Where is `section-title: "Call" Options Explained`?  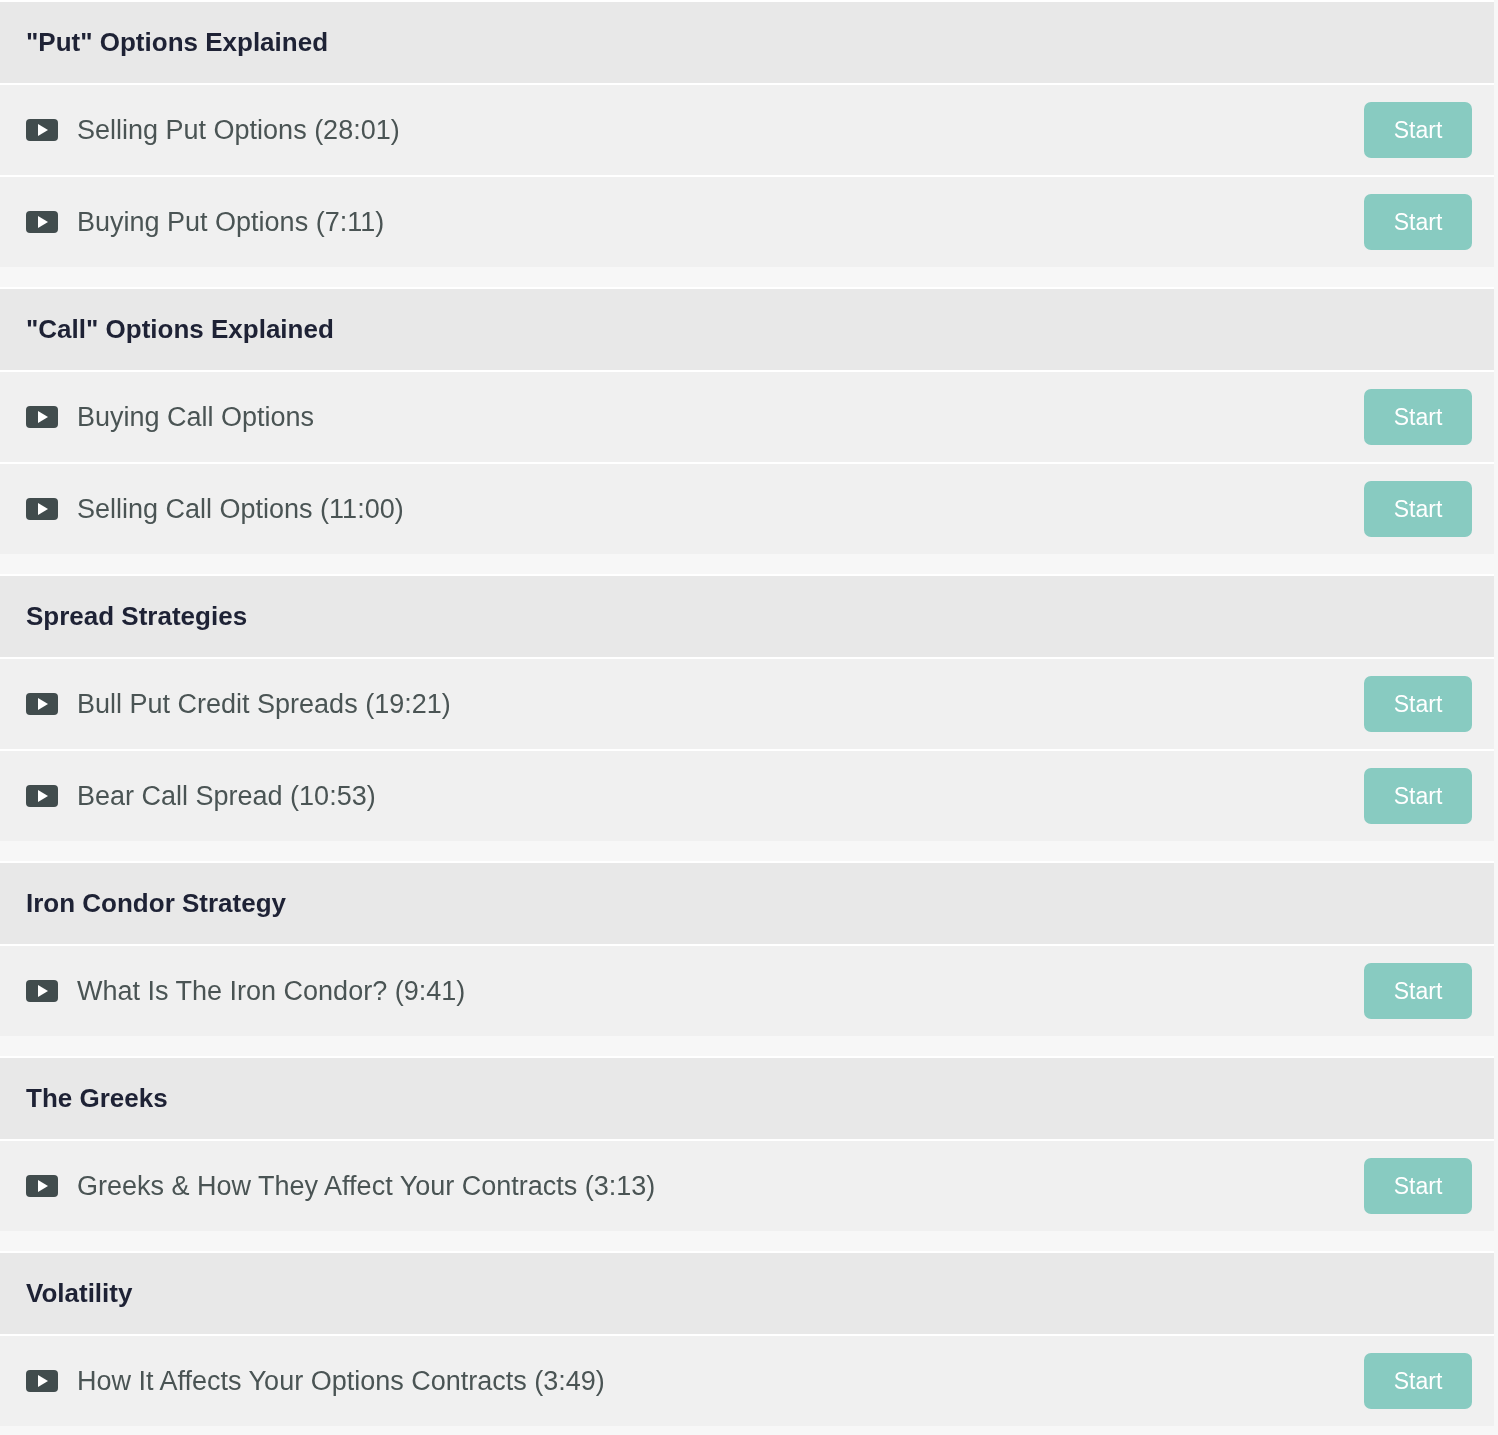 section-title: "Call" Options Explained is located at coordinates (747, 329).